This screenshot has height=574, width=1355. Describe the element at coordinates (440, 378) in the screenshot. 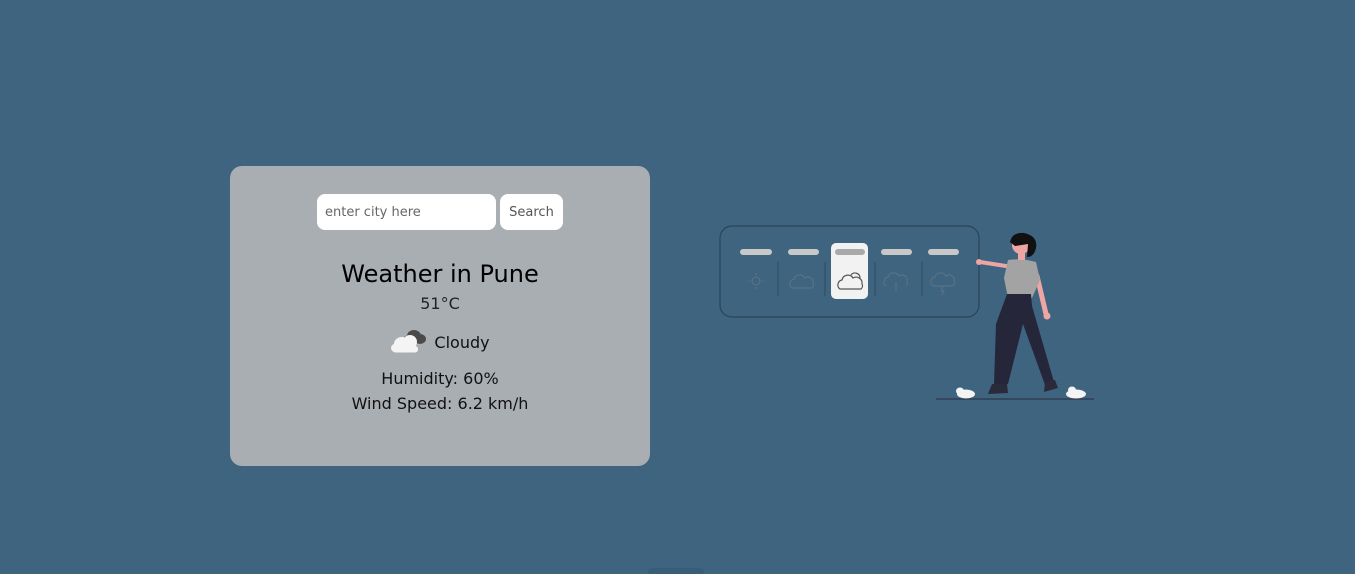

I see `humidity-text: Humidity: 60%` at that location.